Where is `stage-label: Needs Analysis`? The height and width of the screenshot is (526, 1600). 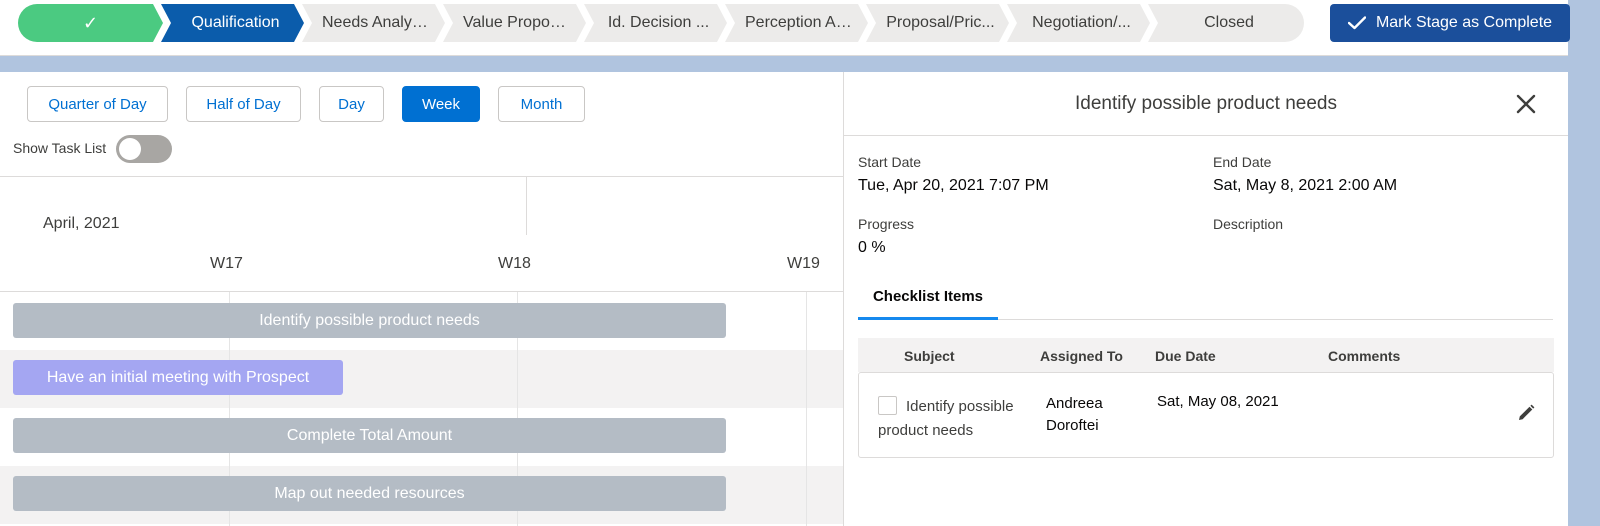 stage-label: Needs Analysis is located at coordinates (376, 22).